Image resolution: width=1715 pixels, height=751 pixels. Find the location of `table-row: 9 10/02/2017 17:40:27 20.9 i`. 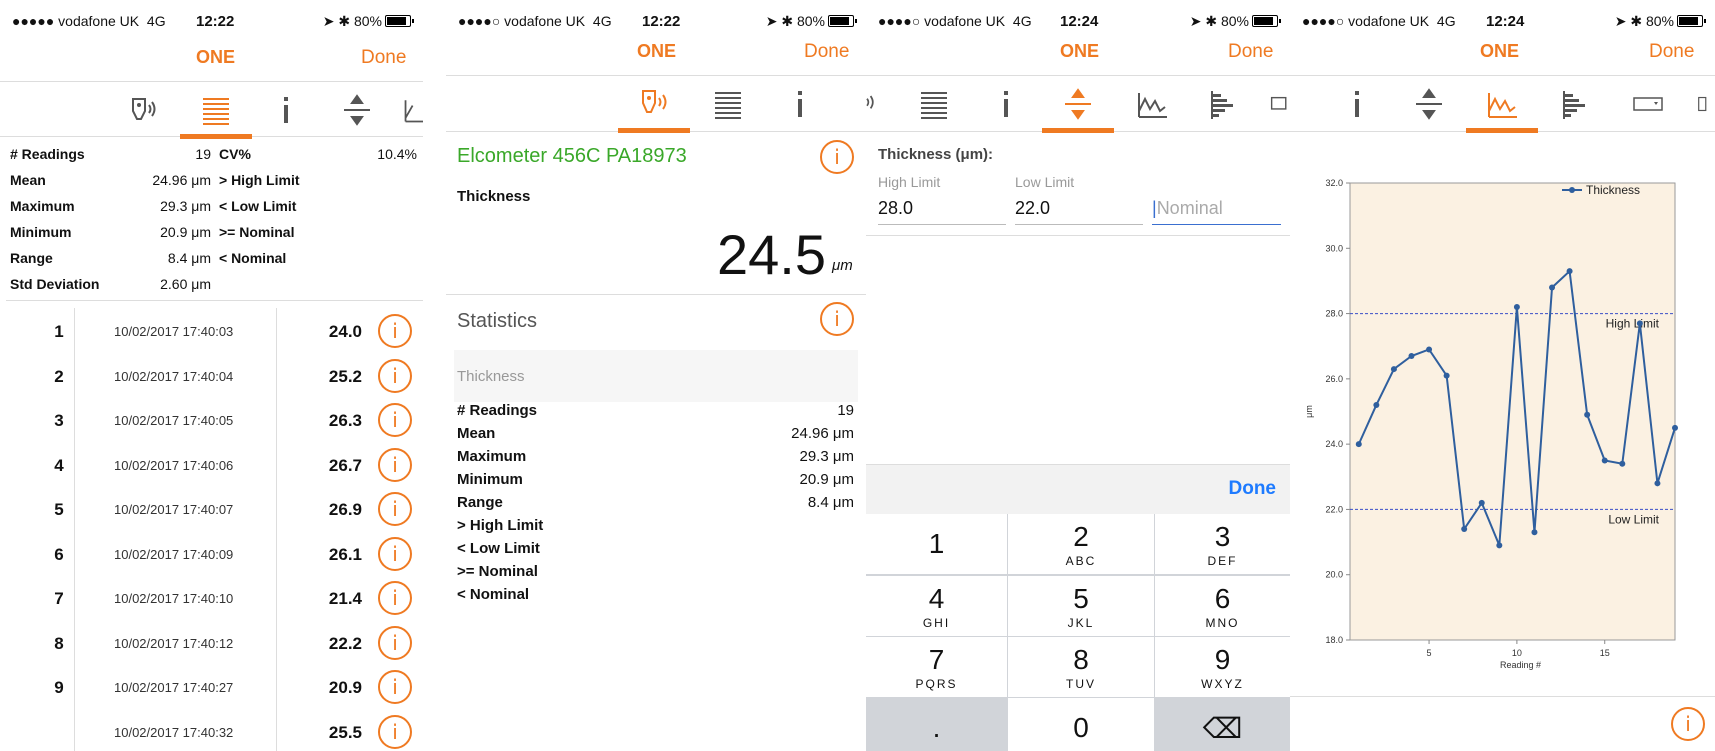

table-row: 9 10/02/2017 17:40:27 20.9 i is located at coordinates (211, 695).